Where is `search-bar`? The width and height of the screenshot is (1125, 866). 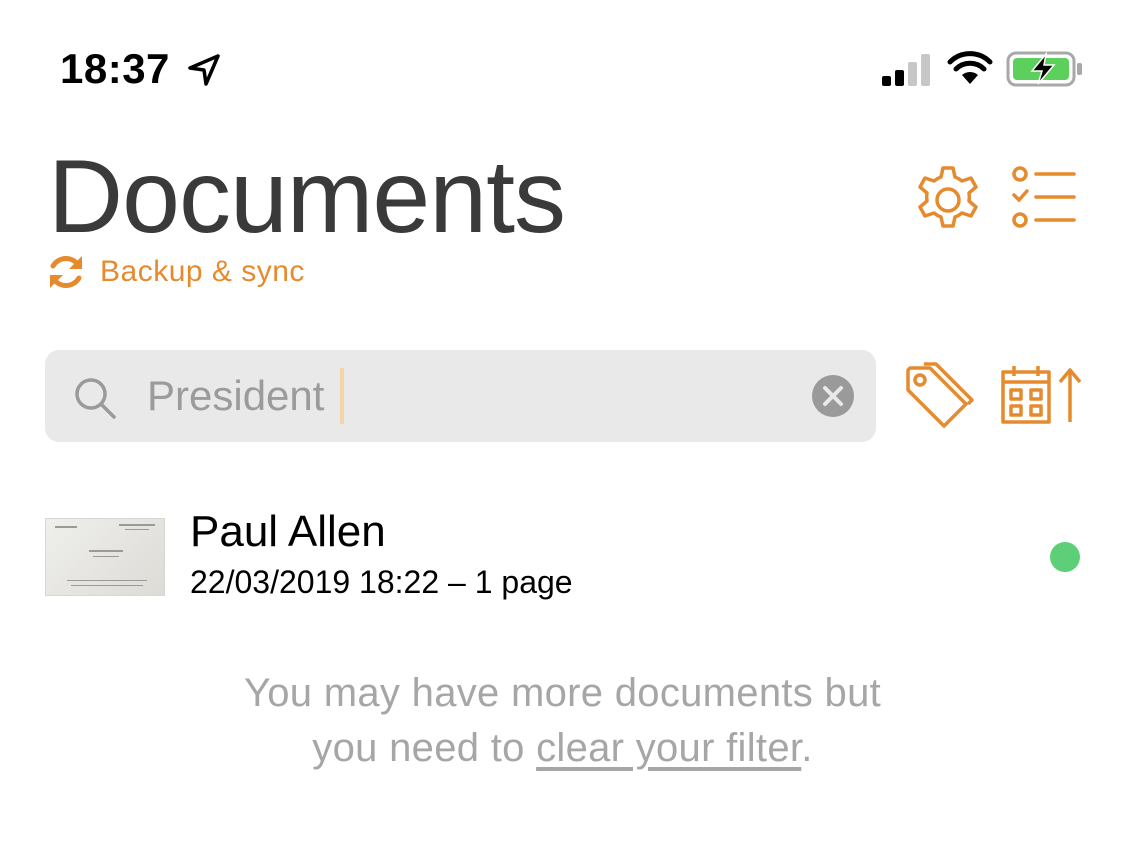
search-bar is located at coordinates (460, 396).